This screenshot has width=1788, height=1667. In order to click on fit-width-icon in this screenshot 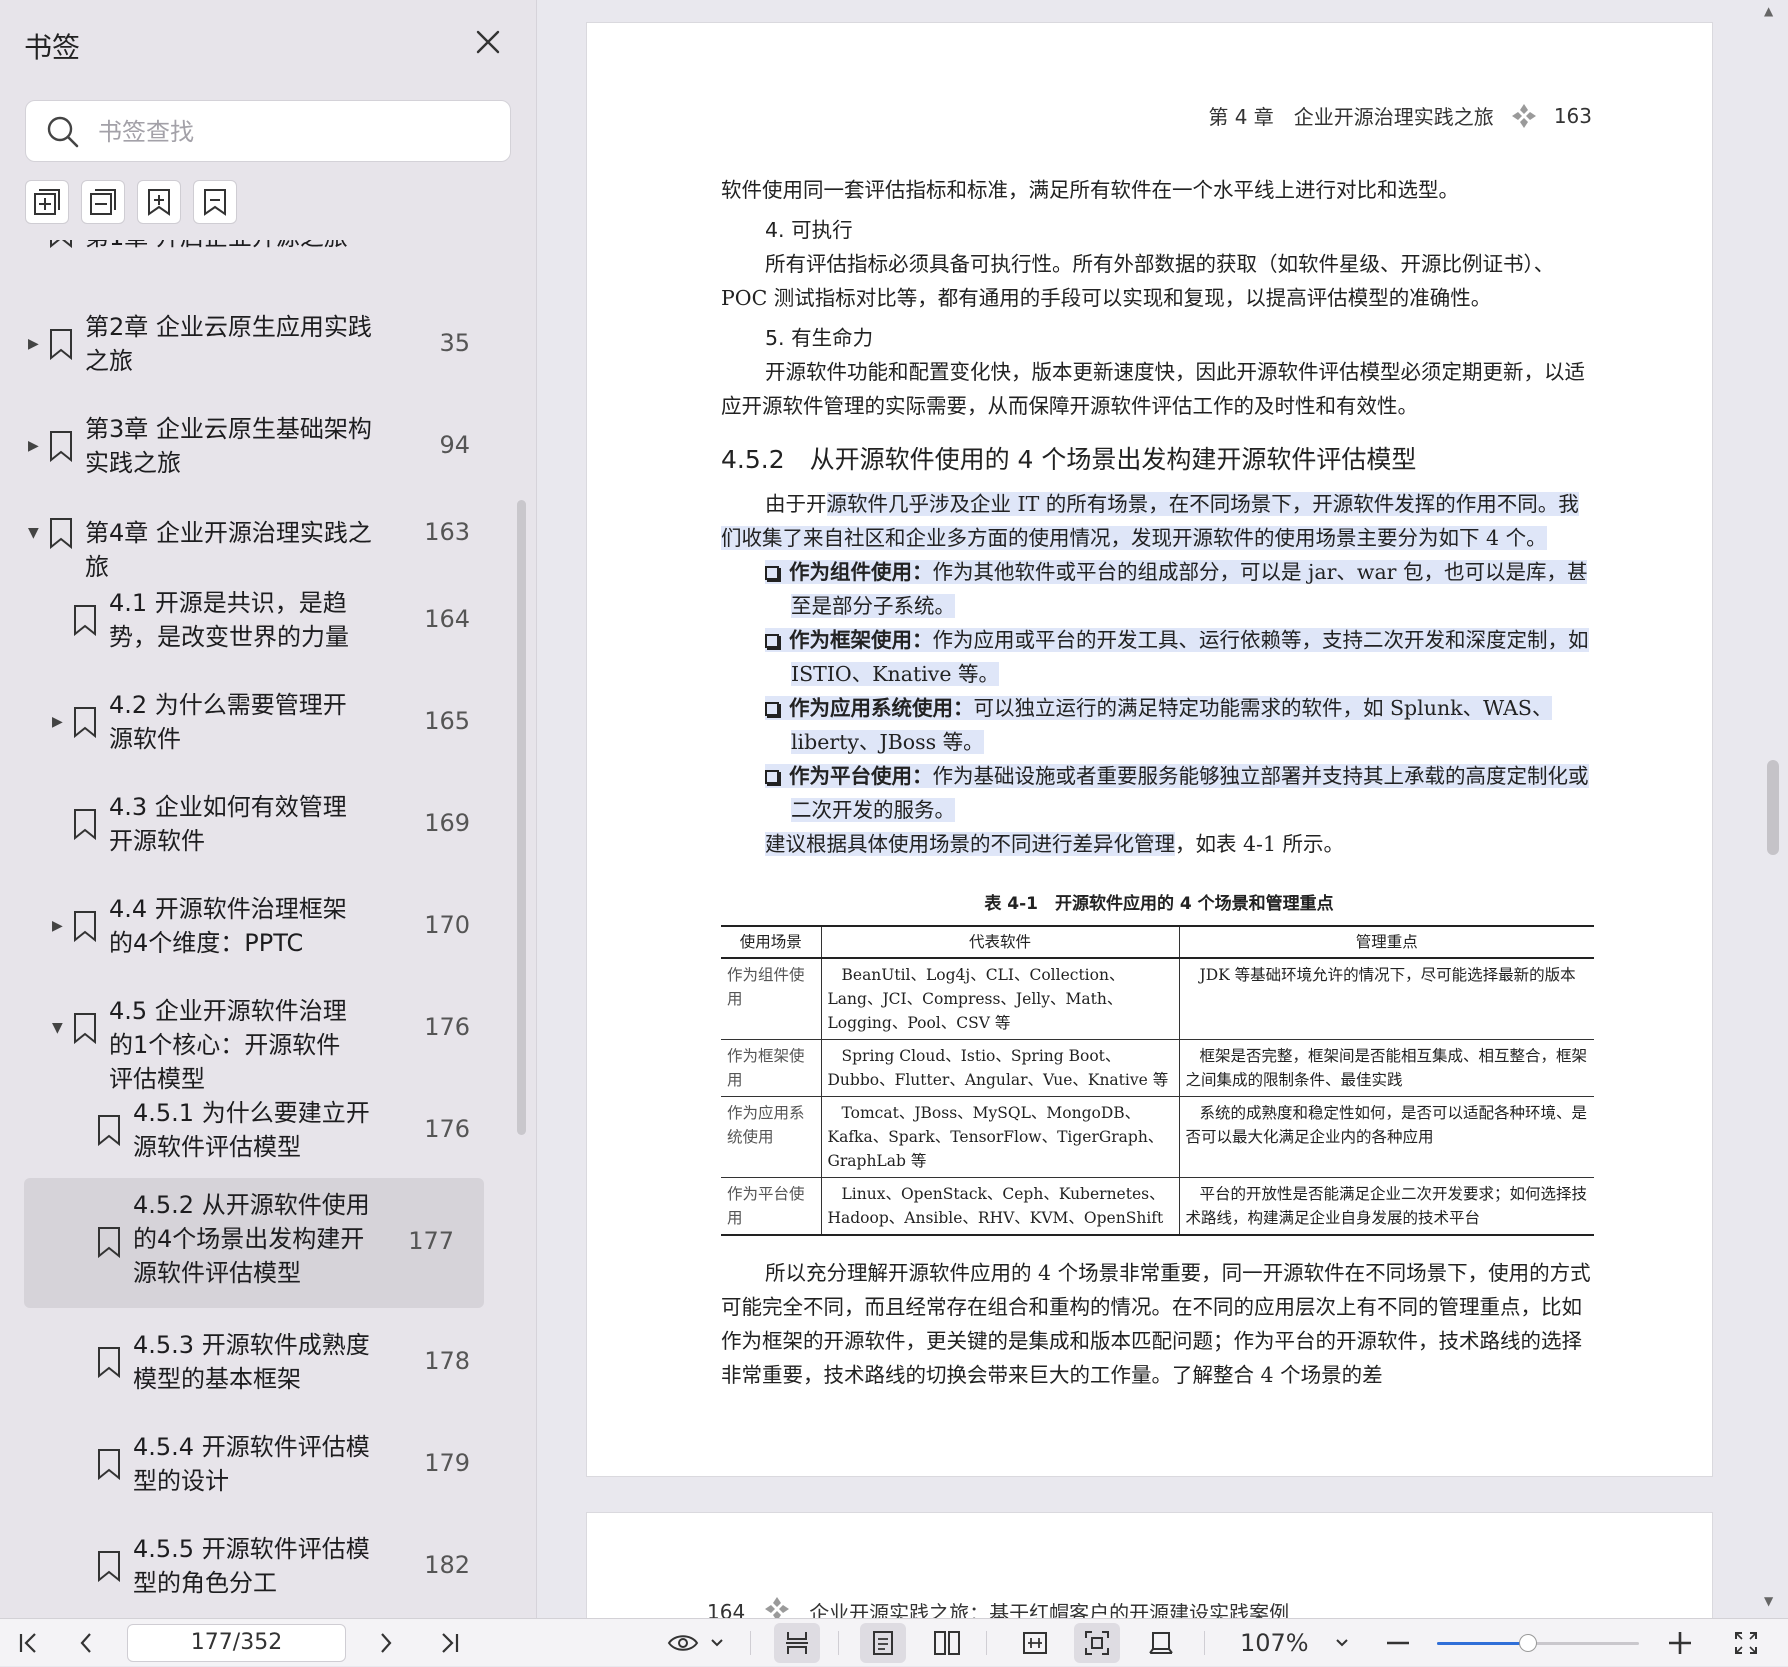, I will do `click(1035, 1643)`.